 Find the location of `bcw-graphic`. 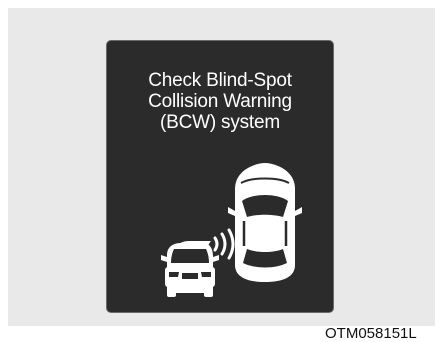

bcw-graphic is located at coordinates (231, 230).